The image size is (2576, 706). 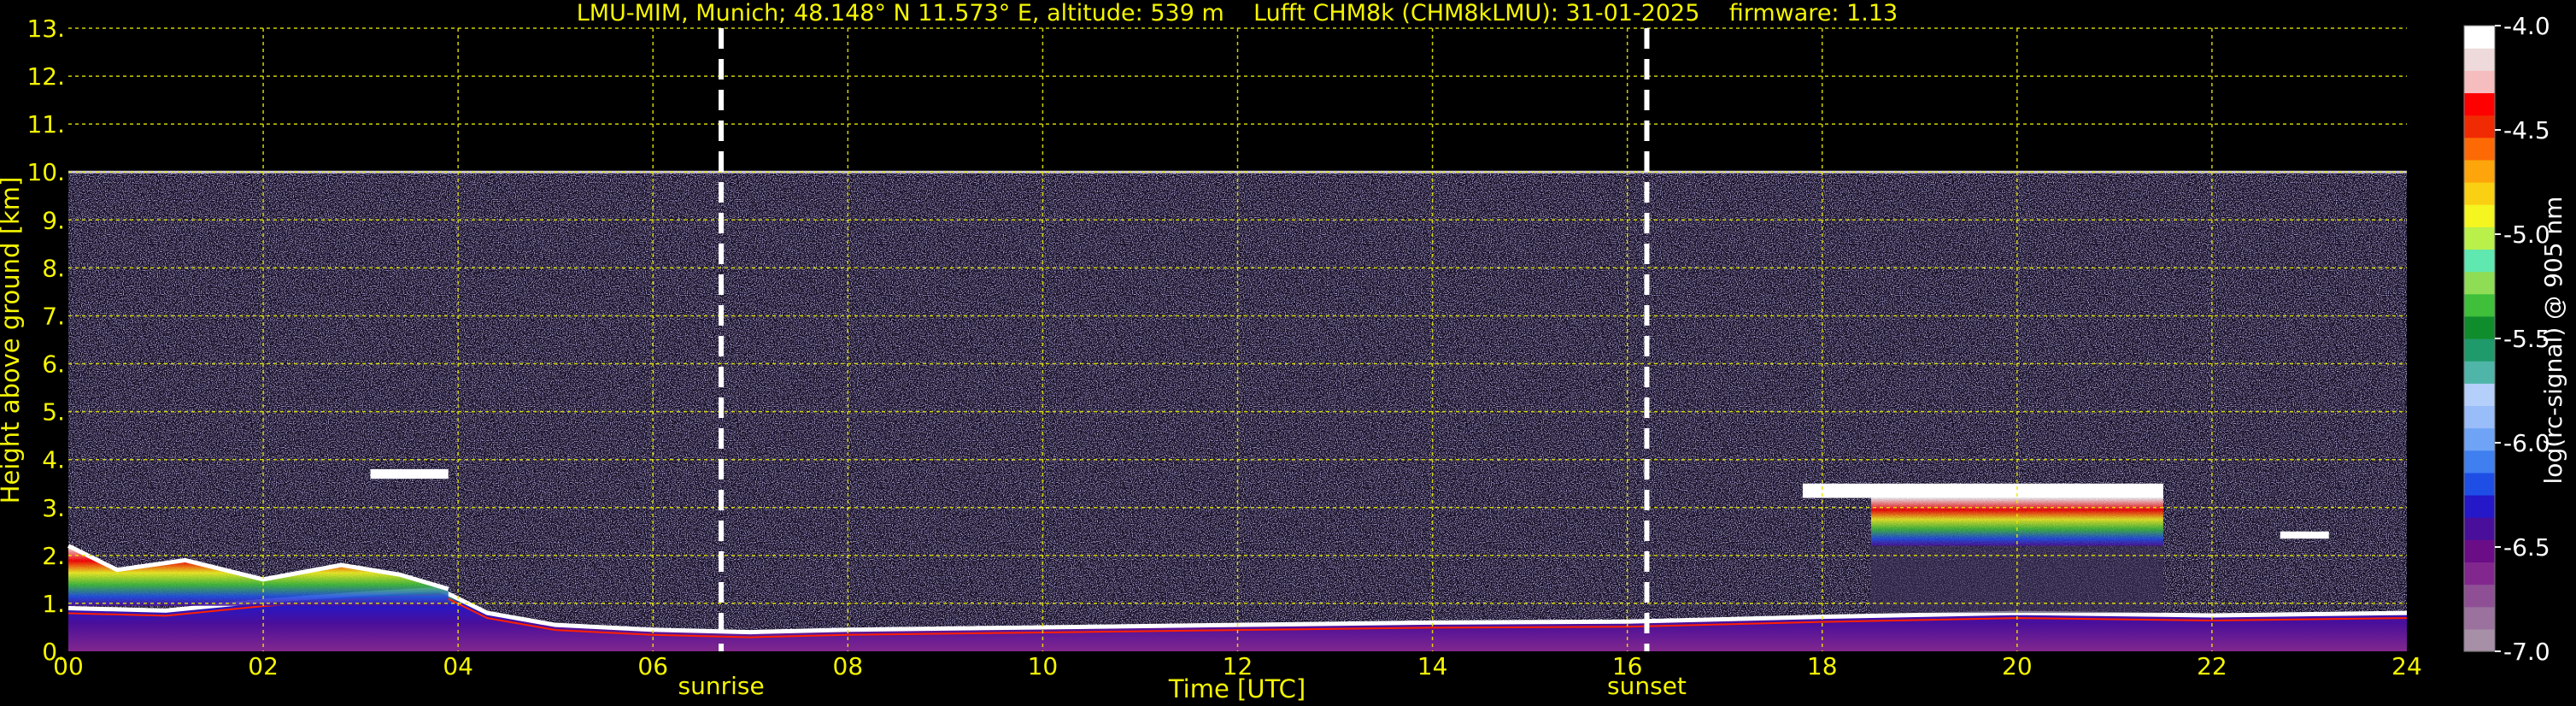 I want to click on y-tick-label: 3., so click(x=53, y=508).